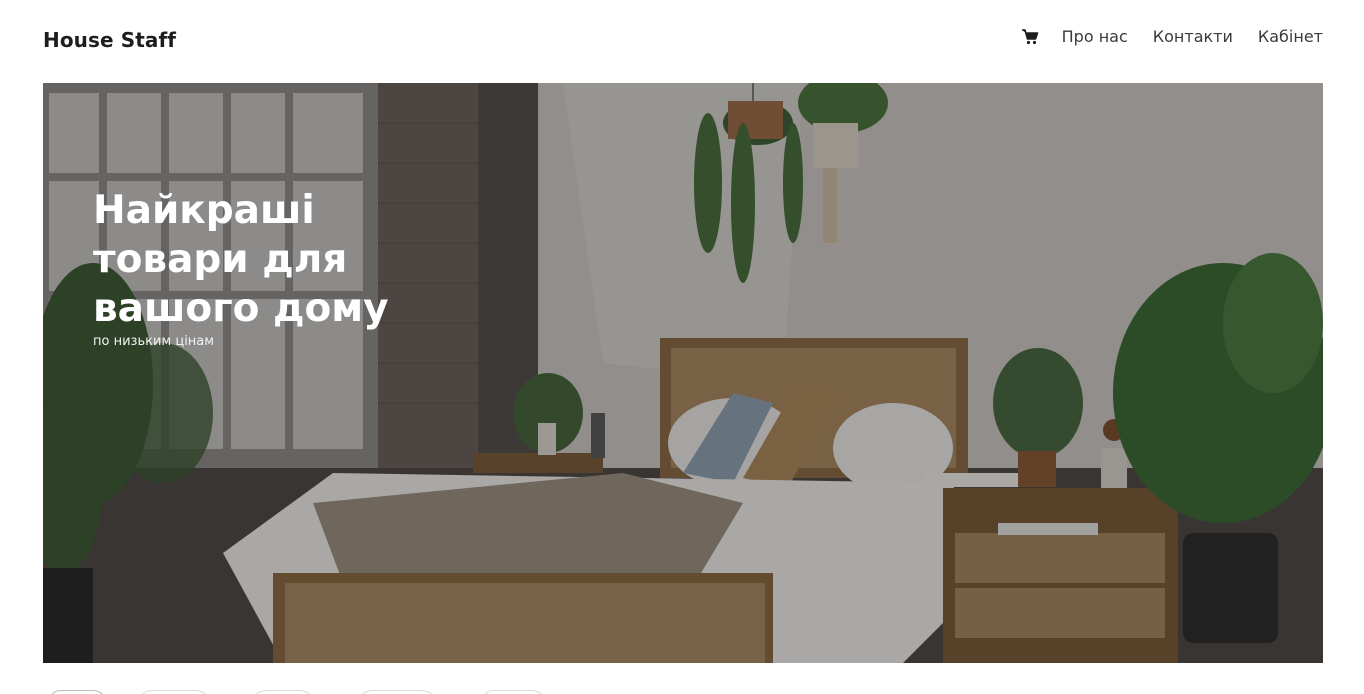  Describe the element at coordinates (154, 341) in the screenshot. I see `hero-subtitle: по низьким цінам` at that location.